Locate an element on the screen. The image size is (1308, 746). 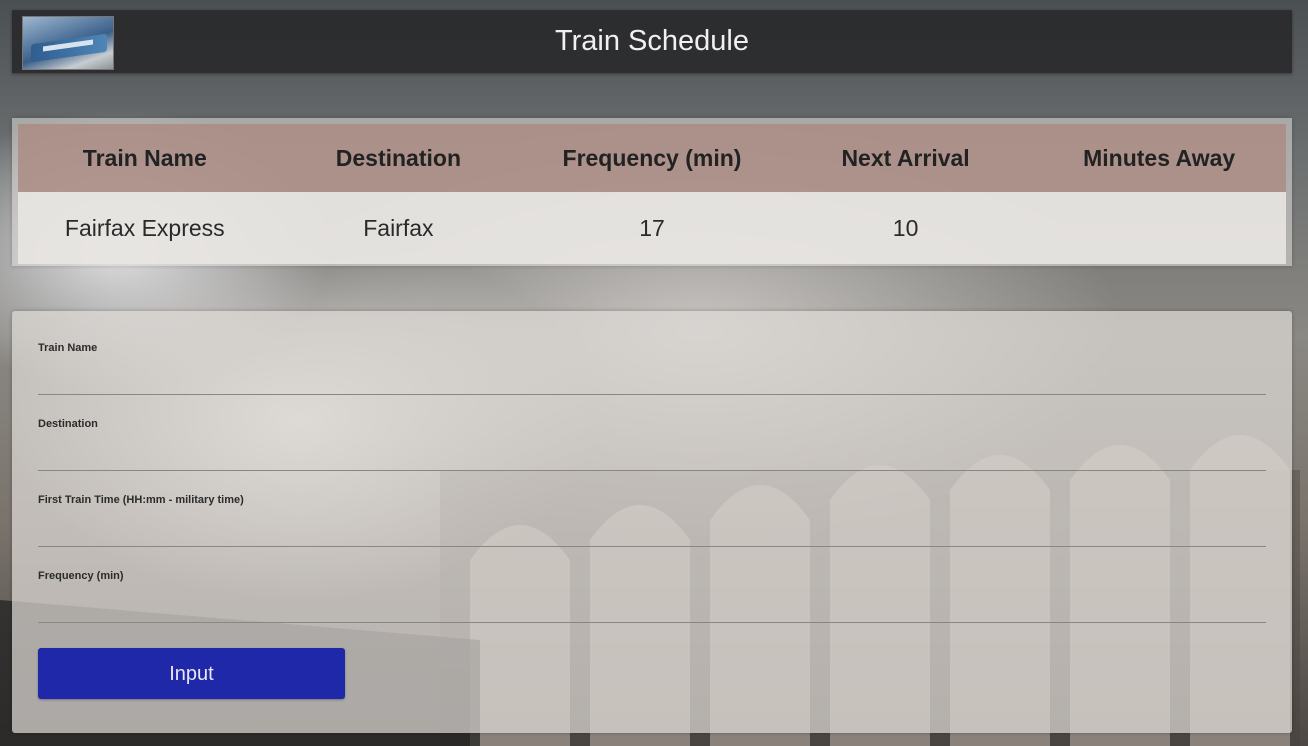
app-header: Train Schedule is located at coordinates (652, 41).